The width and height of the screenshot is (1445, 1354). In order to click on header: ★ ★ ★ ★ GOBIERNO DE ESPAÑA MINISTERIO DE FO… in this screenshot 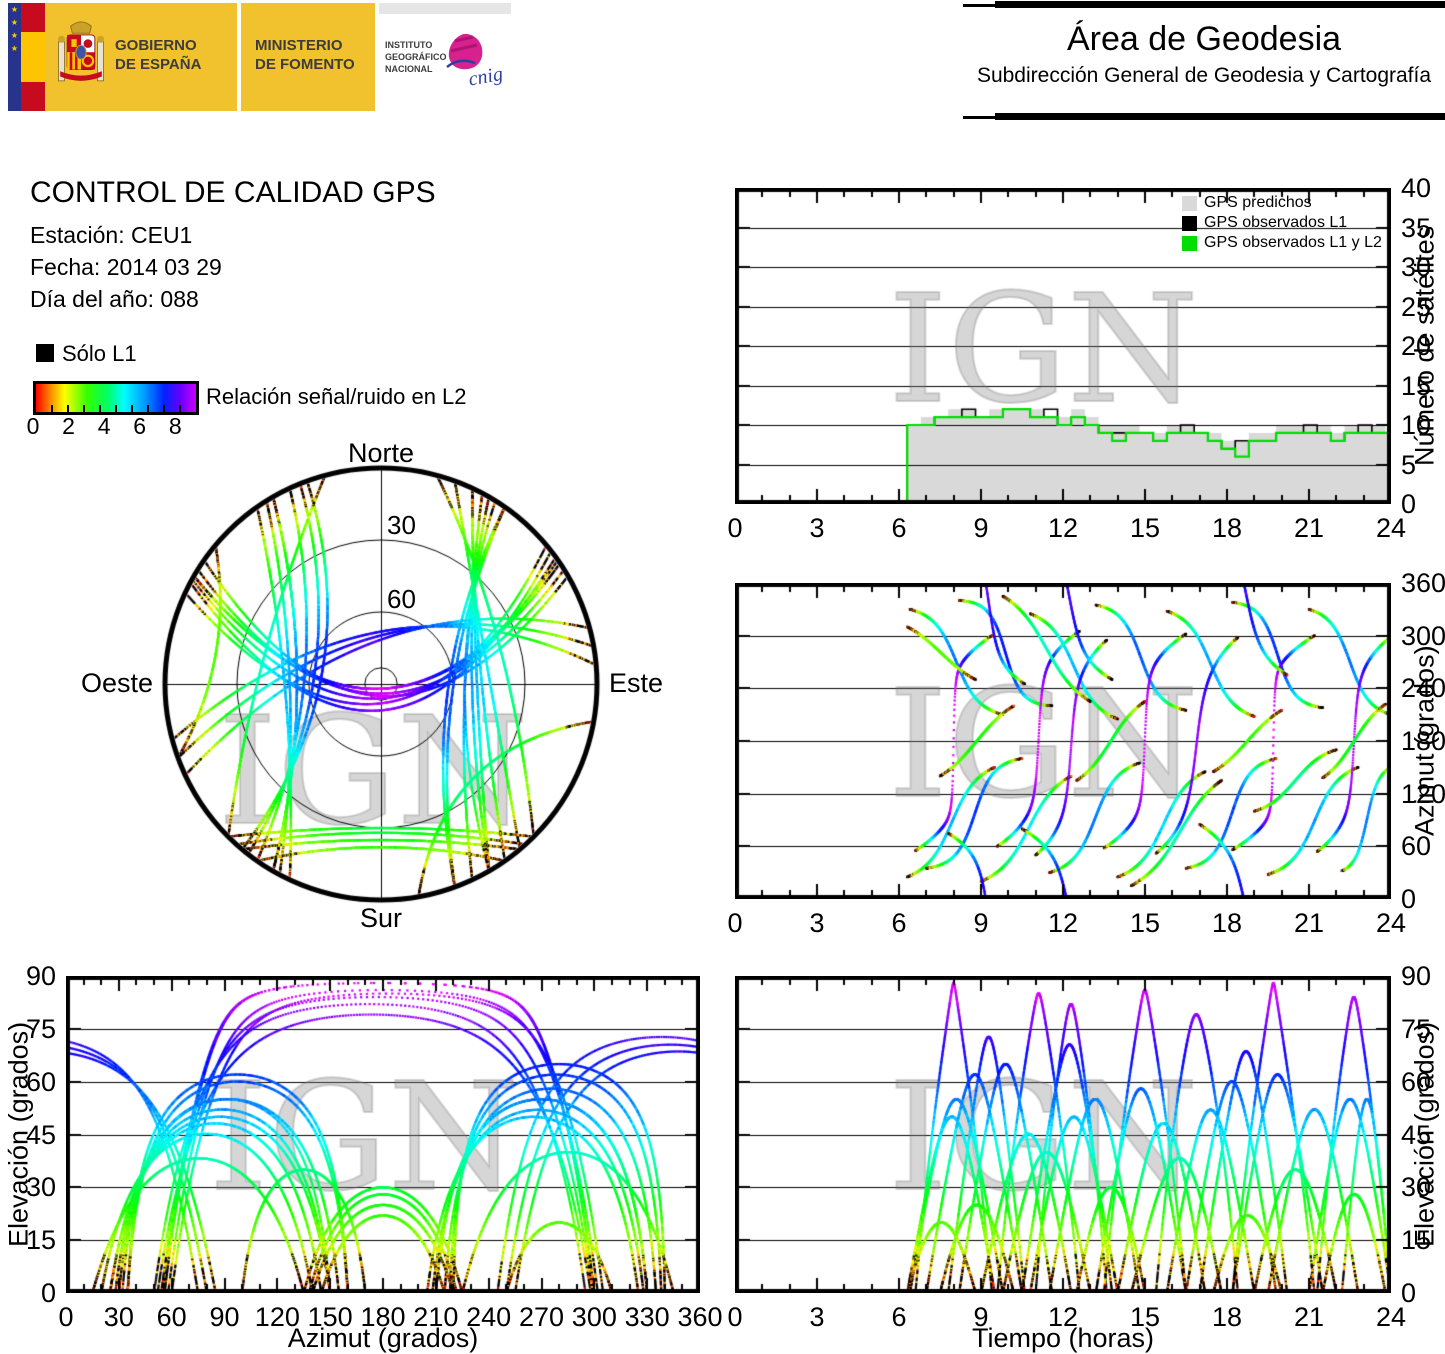, I will do `click(722, 70)`.